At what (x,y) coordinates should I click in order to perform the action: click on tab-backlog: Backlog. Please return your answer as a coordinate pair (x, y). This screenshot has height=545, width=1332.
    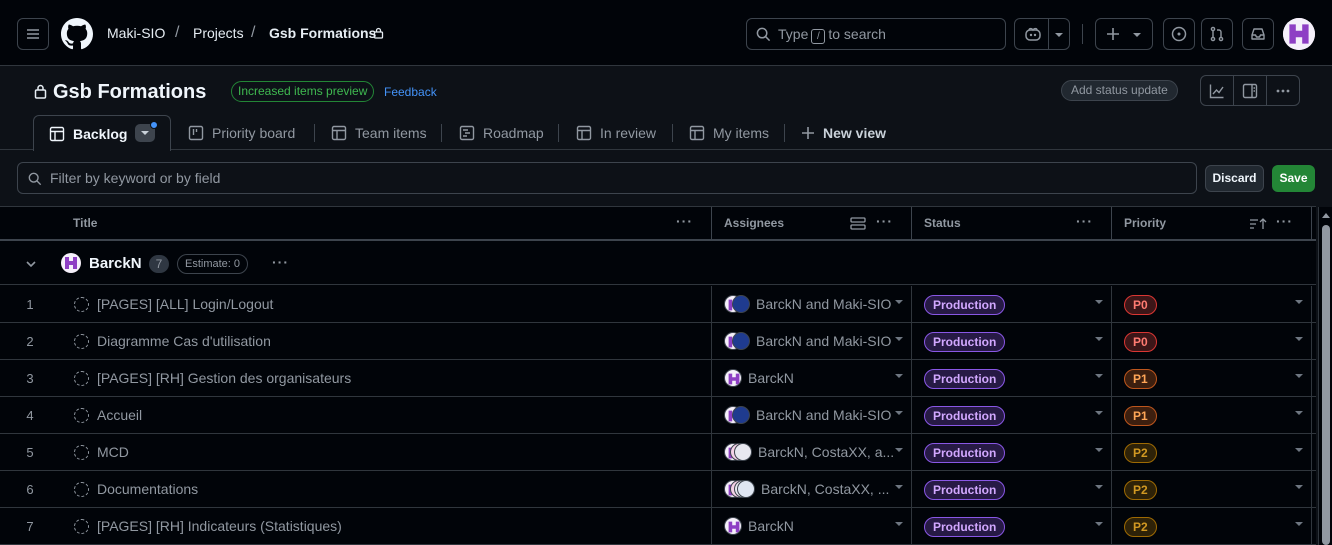
    Looking at the image, I should click on (102, 133).